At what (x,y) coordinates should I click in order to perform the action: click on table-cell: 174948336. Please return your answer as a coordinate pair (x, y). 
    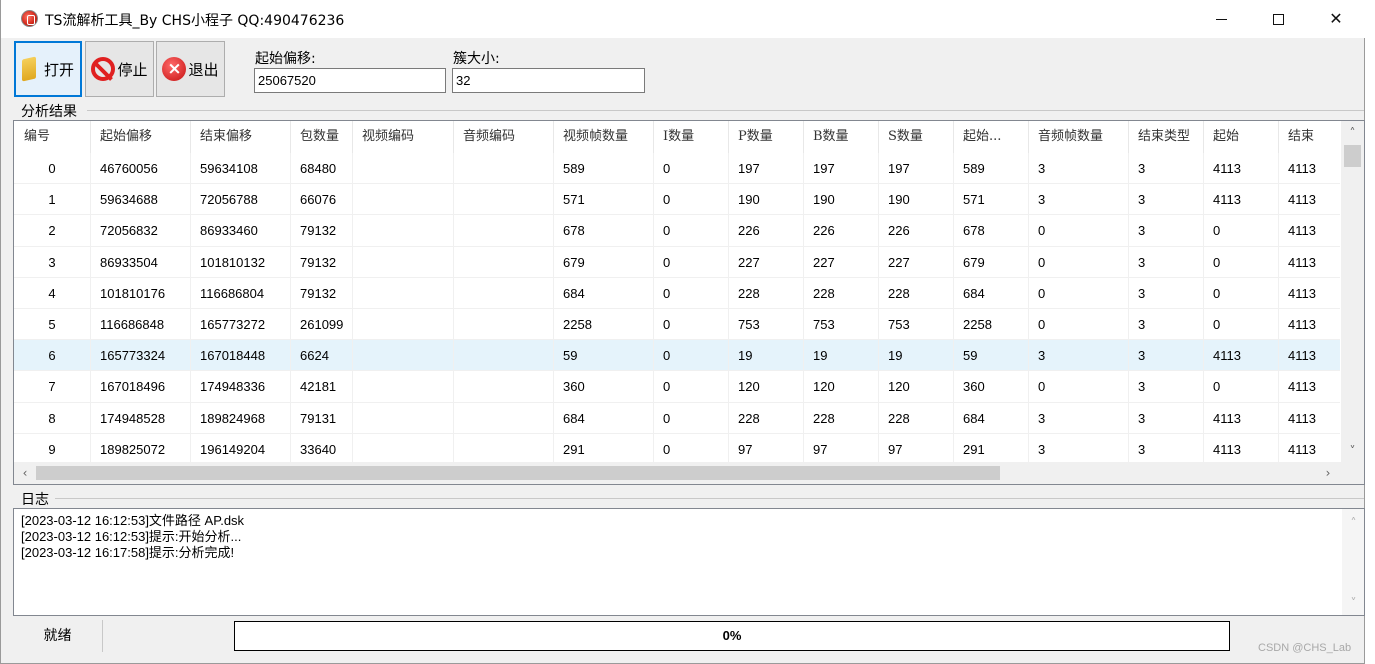
    Looking at the image, I should click on (241, 387).